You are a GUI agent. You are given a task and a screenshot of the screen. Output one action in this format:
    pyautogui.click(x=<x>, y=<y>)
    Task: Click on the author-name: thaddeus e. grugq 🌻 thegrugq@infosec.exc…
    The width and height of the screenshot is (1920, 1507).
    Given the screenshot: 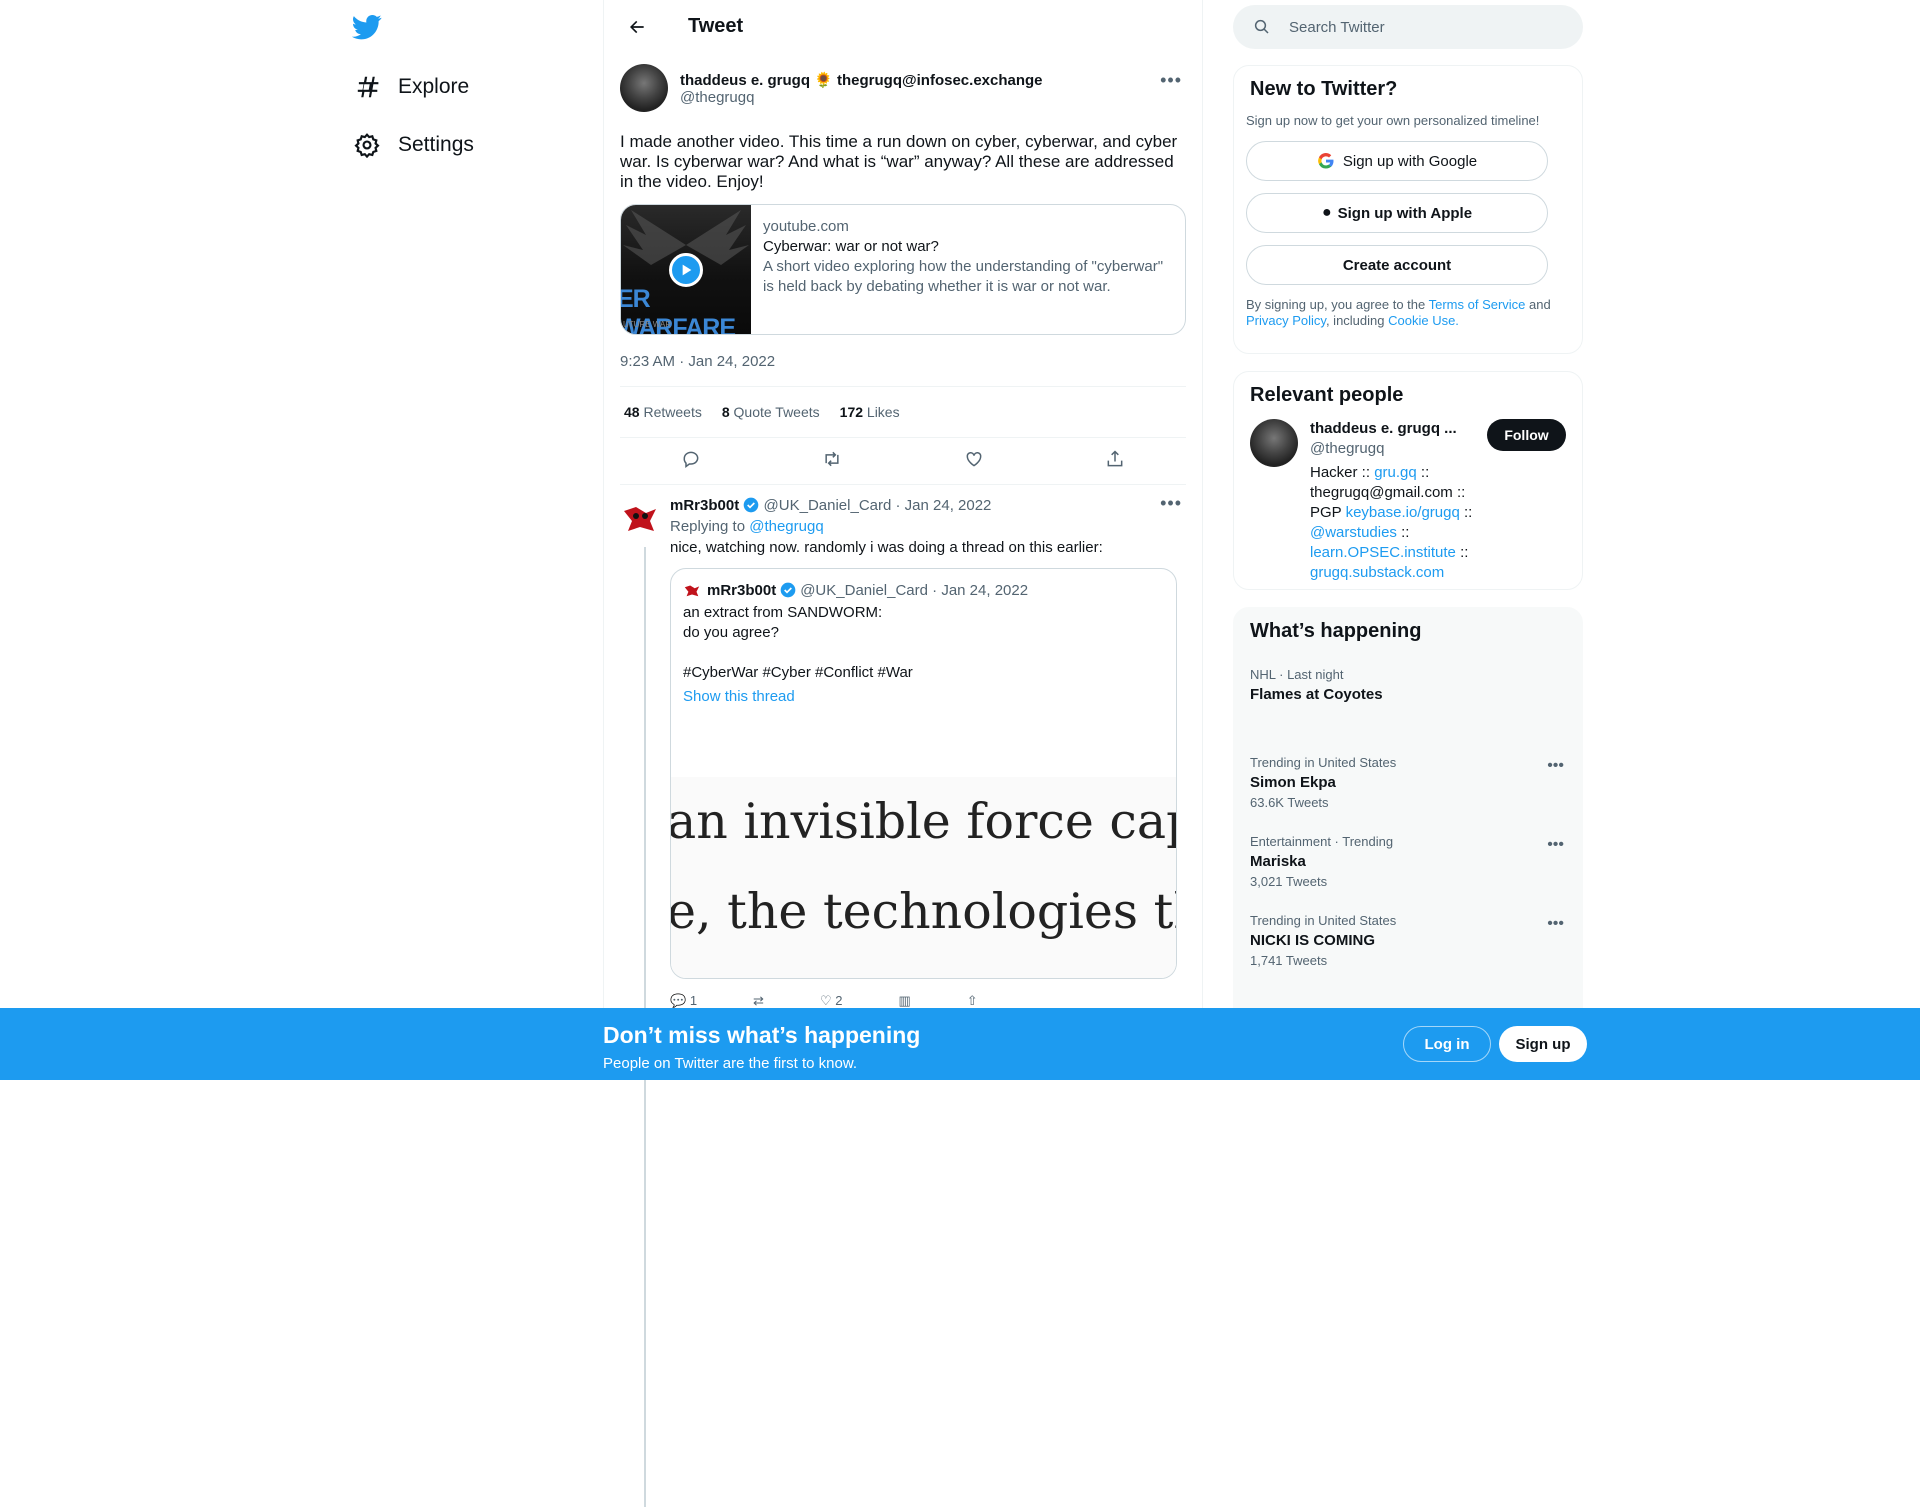 What is the action you would take?
    pyautogui.click(x=861, y=80)
    